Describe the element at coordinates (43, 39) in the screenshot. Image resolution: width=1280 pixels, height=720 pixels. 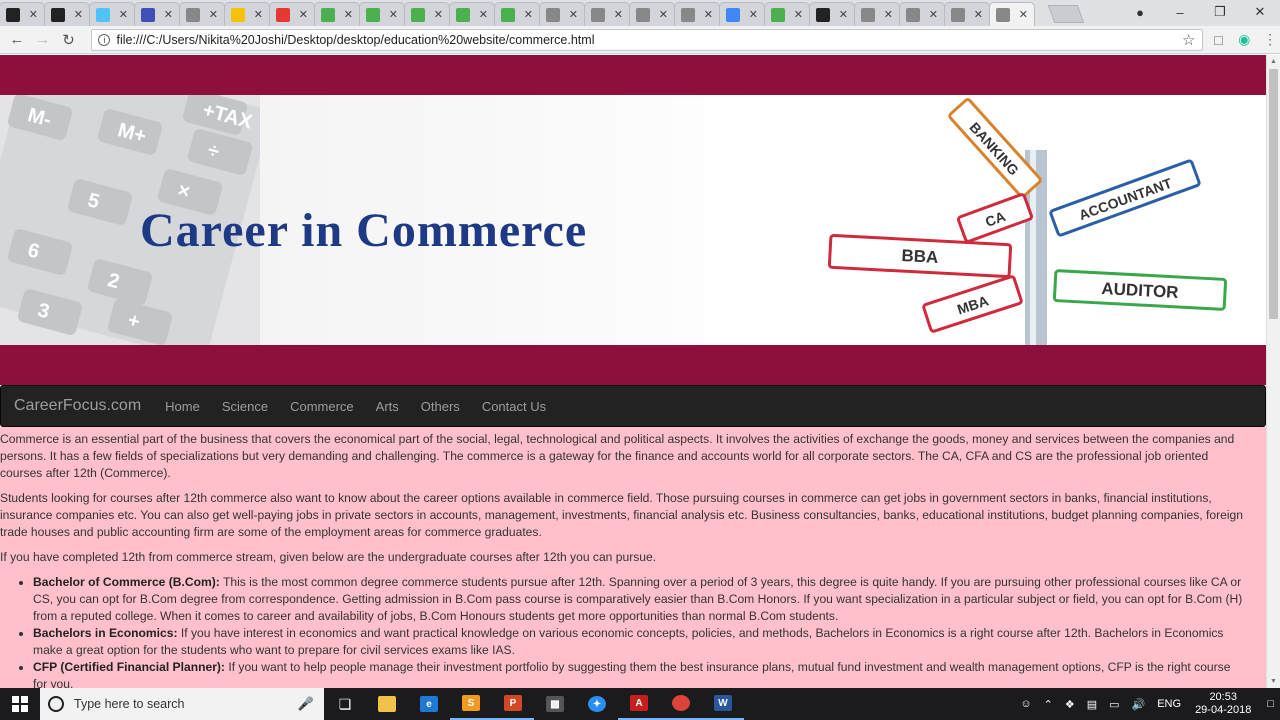
I see `forward-button: →` at that location.